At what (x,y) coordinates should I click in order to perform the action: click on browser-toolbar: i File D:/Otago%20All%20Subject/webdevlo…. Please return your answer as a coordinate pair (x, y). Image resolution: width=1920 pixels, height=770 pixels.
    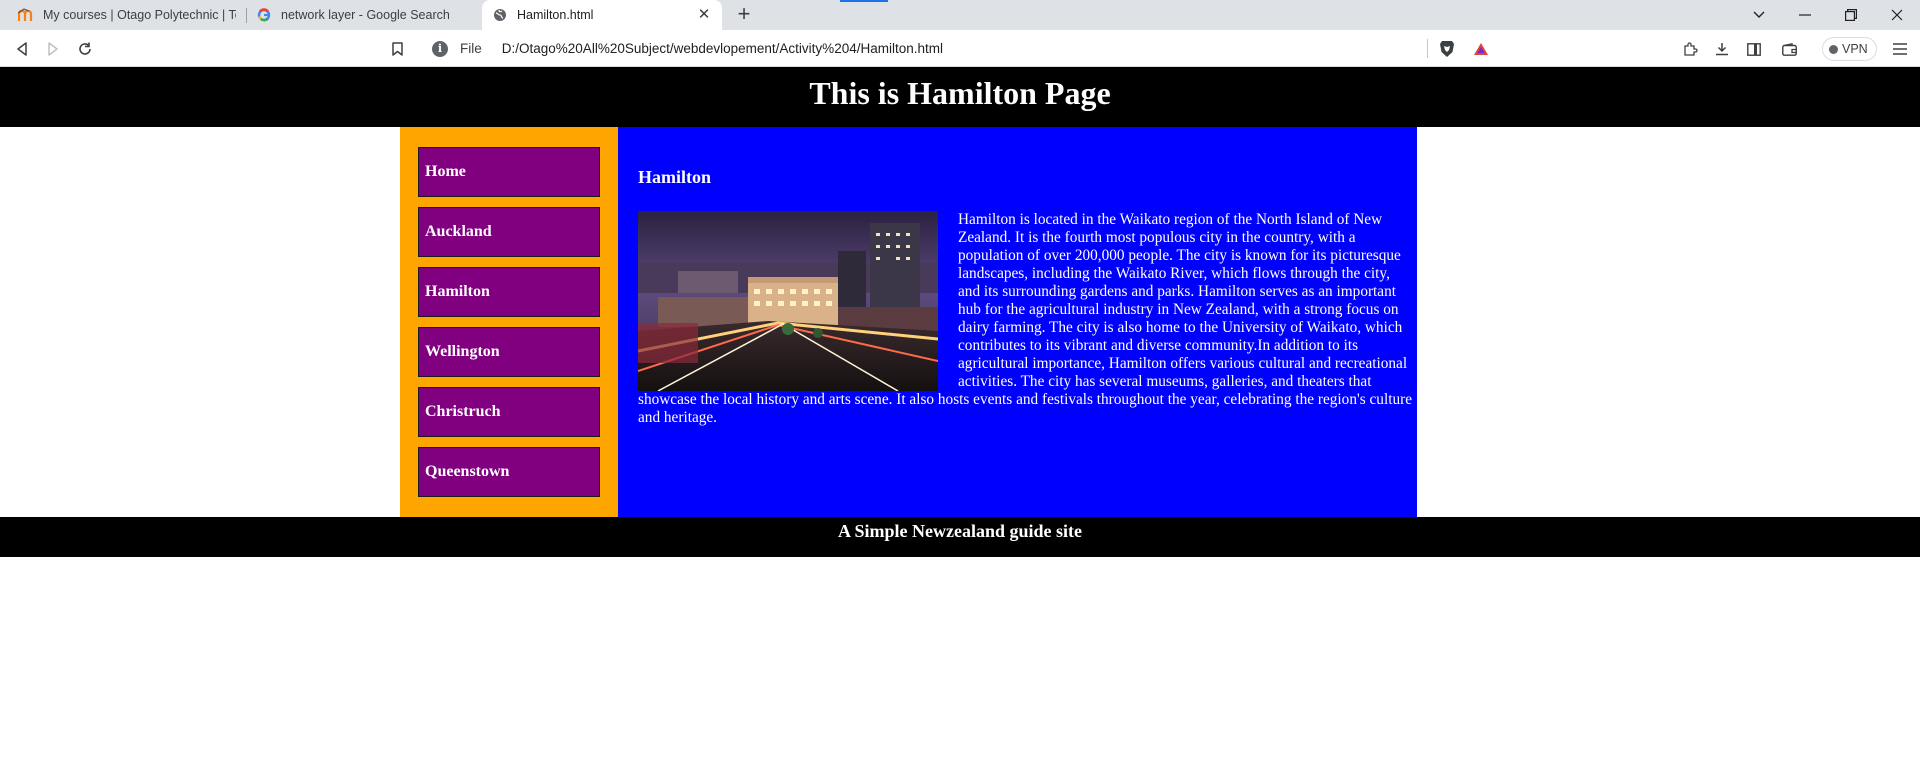
    Looking at the image, I should click on (960, 48).